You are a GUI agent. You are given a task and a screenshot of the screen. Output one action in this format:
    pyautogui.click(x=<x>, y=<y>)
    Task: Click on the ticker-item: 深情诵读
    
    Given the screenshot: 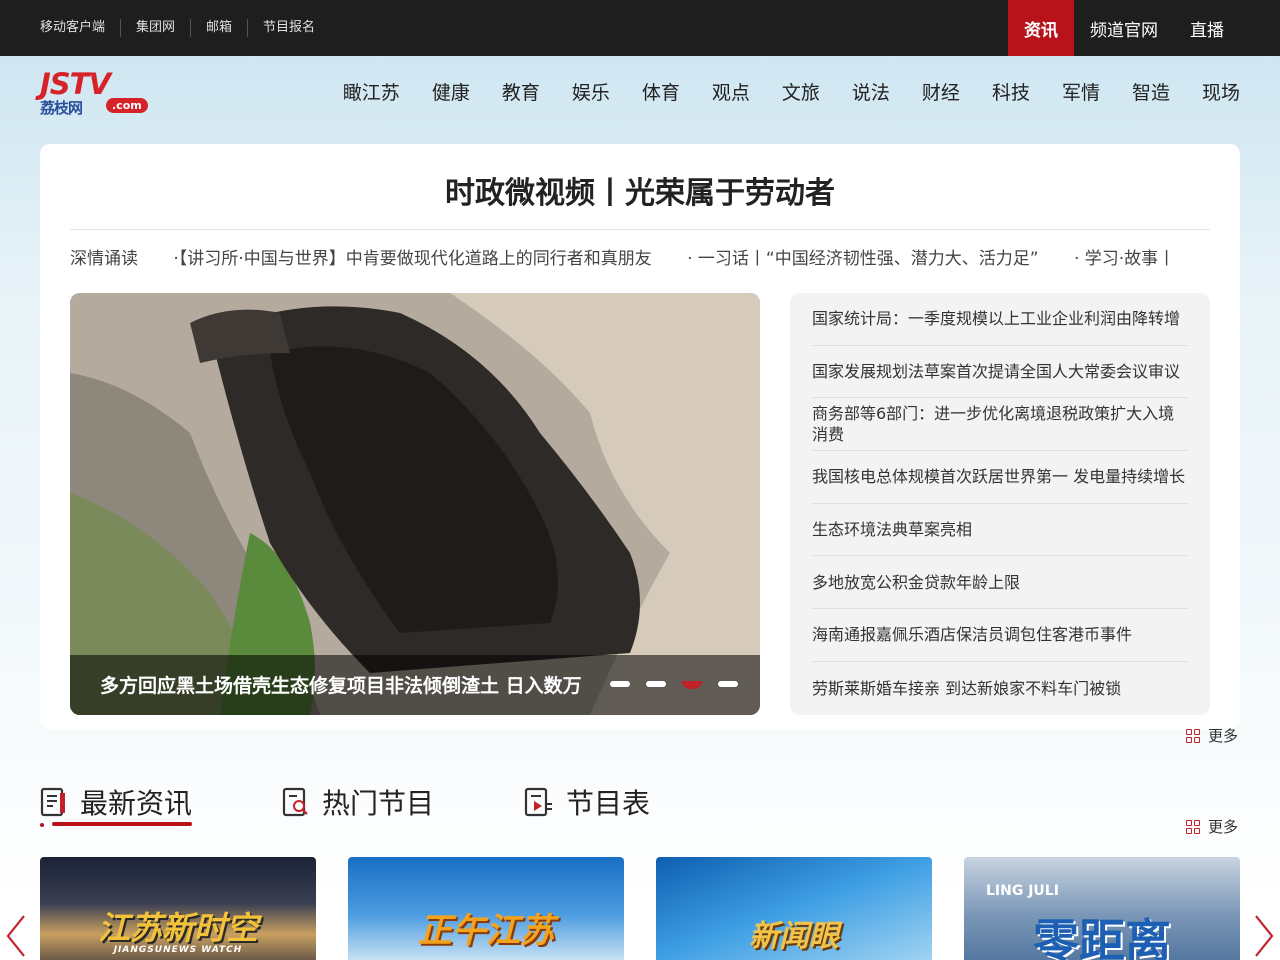 What is the action you would take?
    pyautogui.click(x=104, y=258)
    